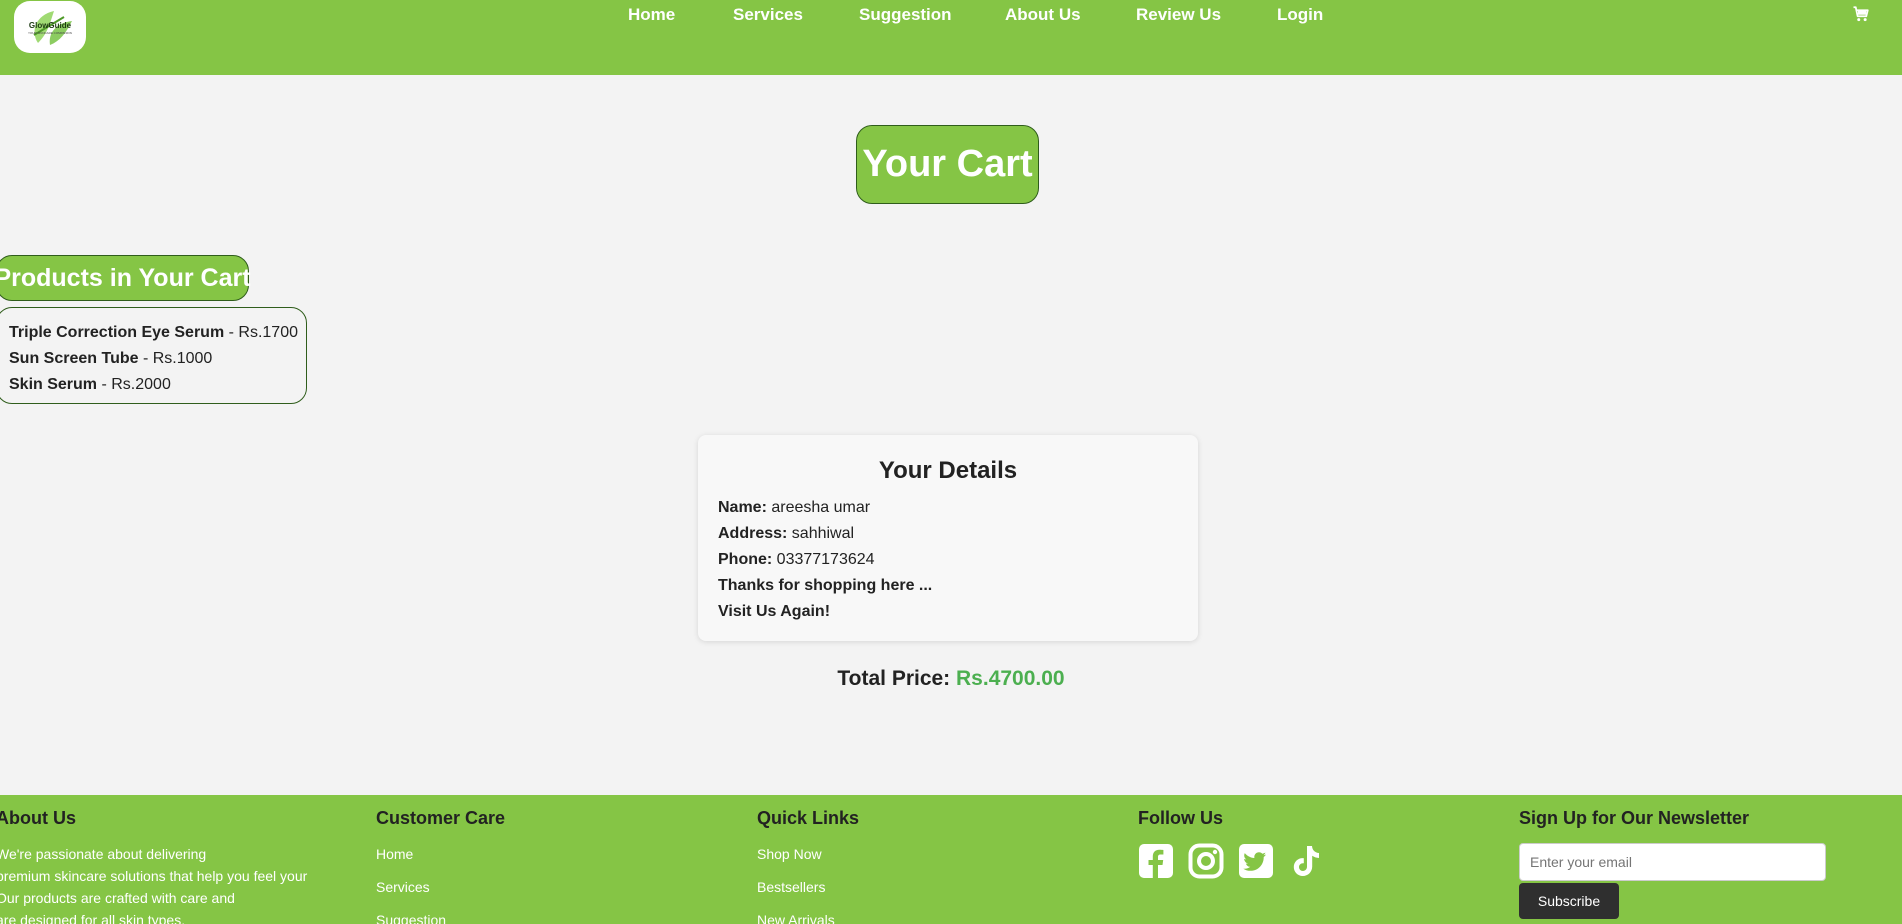 The width and height of the screenshot is (1902, 924). What do you see at coordinates (818, 507) in the screenshot?
I see `detail-name-value: areesha umar` at bounding box center [818, 507].